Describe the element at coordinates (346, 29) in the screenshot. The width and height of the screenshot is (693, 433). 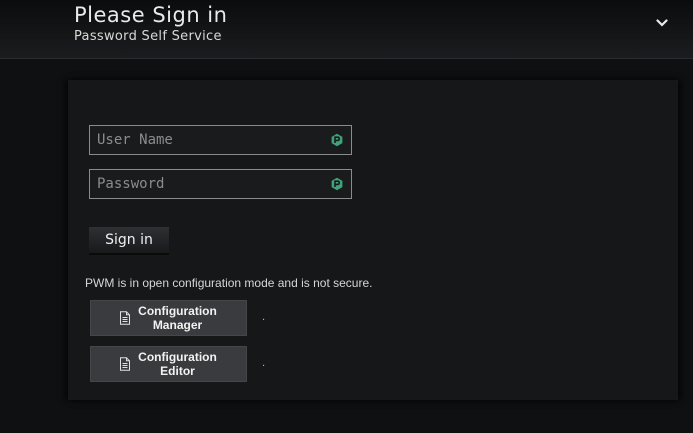
I see `header-bar: Please Sign in Password Self Service` at that location.